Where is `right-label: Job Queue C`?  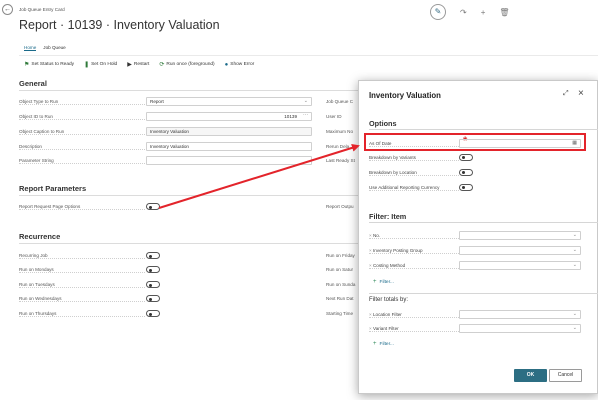 right-label: Job Queue C is located at coordinates (340, 101).